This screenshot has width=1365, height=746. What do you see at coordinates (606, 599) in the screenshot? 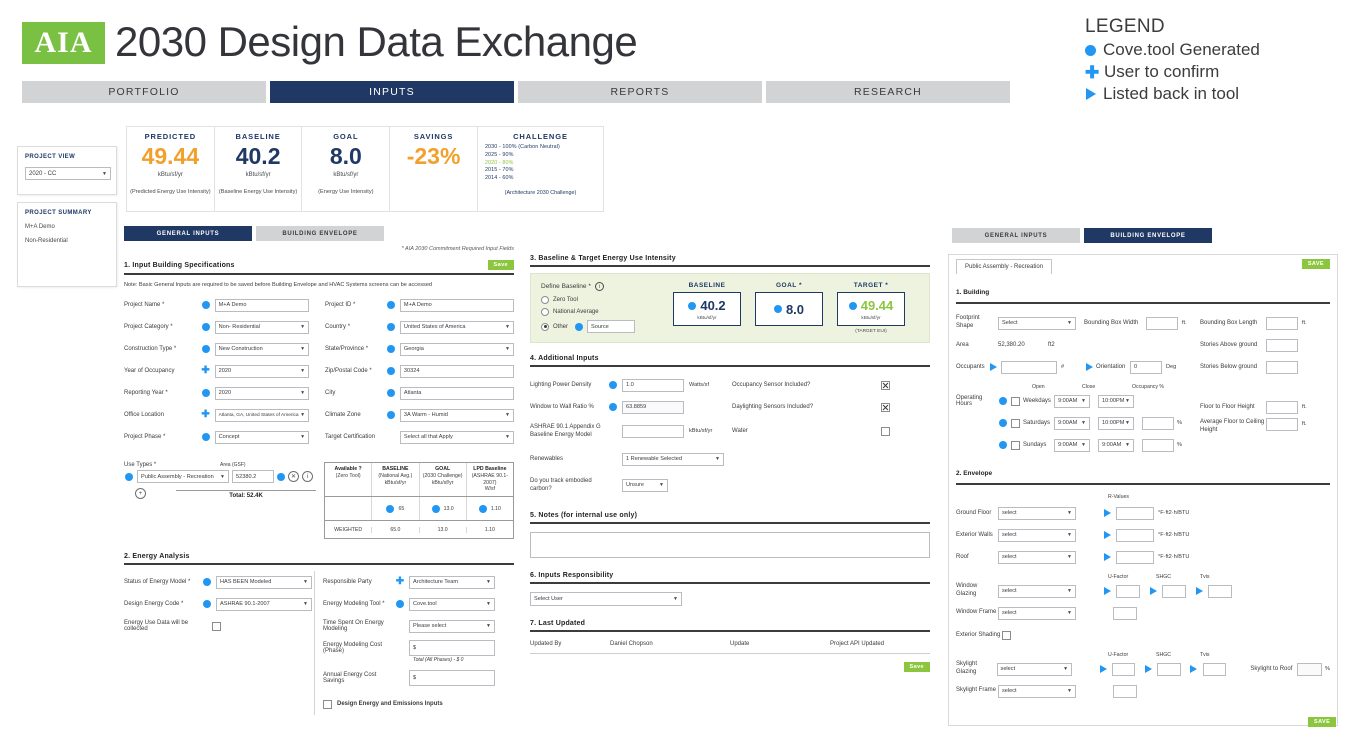
I see `inputs-responsibility-user-select: Select User ▼` at bounding box center [606, 599].